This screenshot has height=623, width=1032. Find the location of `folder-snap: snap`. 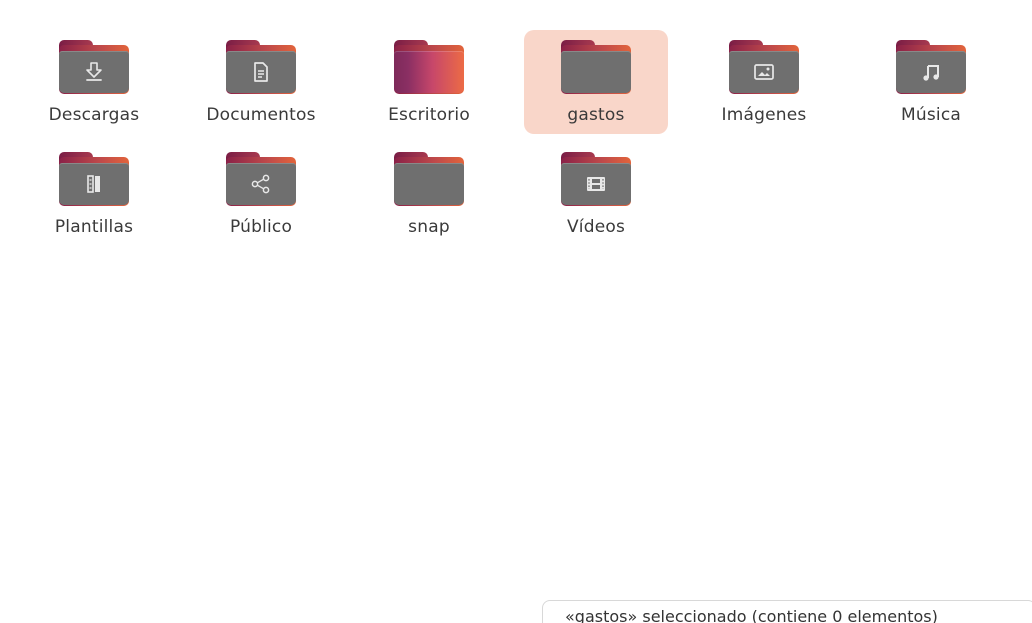

folder-snap: snap is located at coordinates (429, 194).